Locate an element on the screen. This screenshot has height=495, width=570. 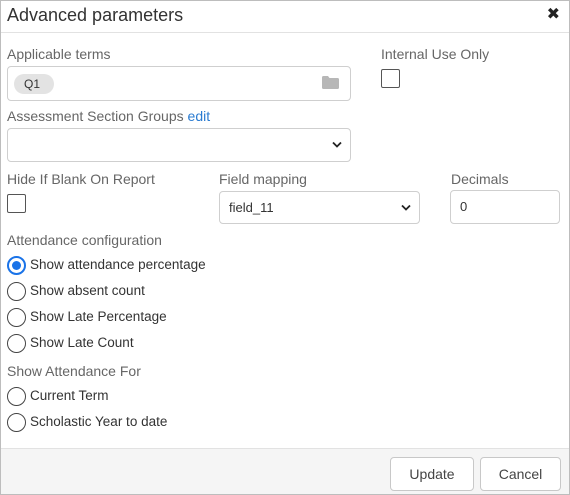
term-chip-q1: Q1 is located at coordinates (34, 84).